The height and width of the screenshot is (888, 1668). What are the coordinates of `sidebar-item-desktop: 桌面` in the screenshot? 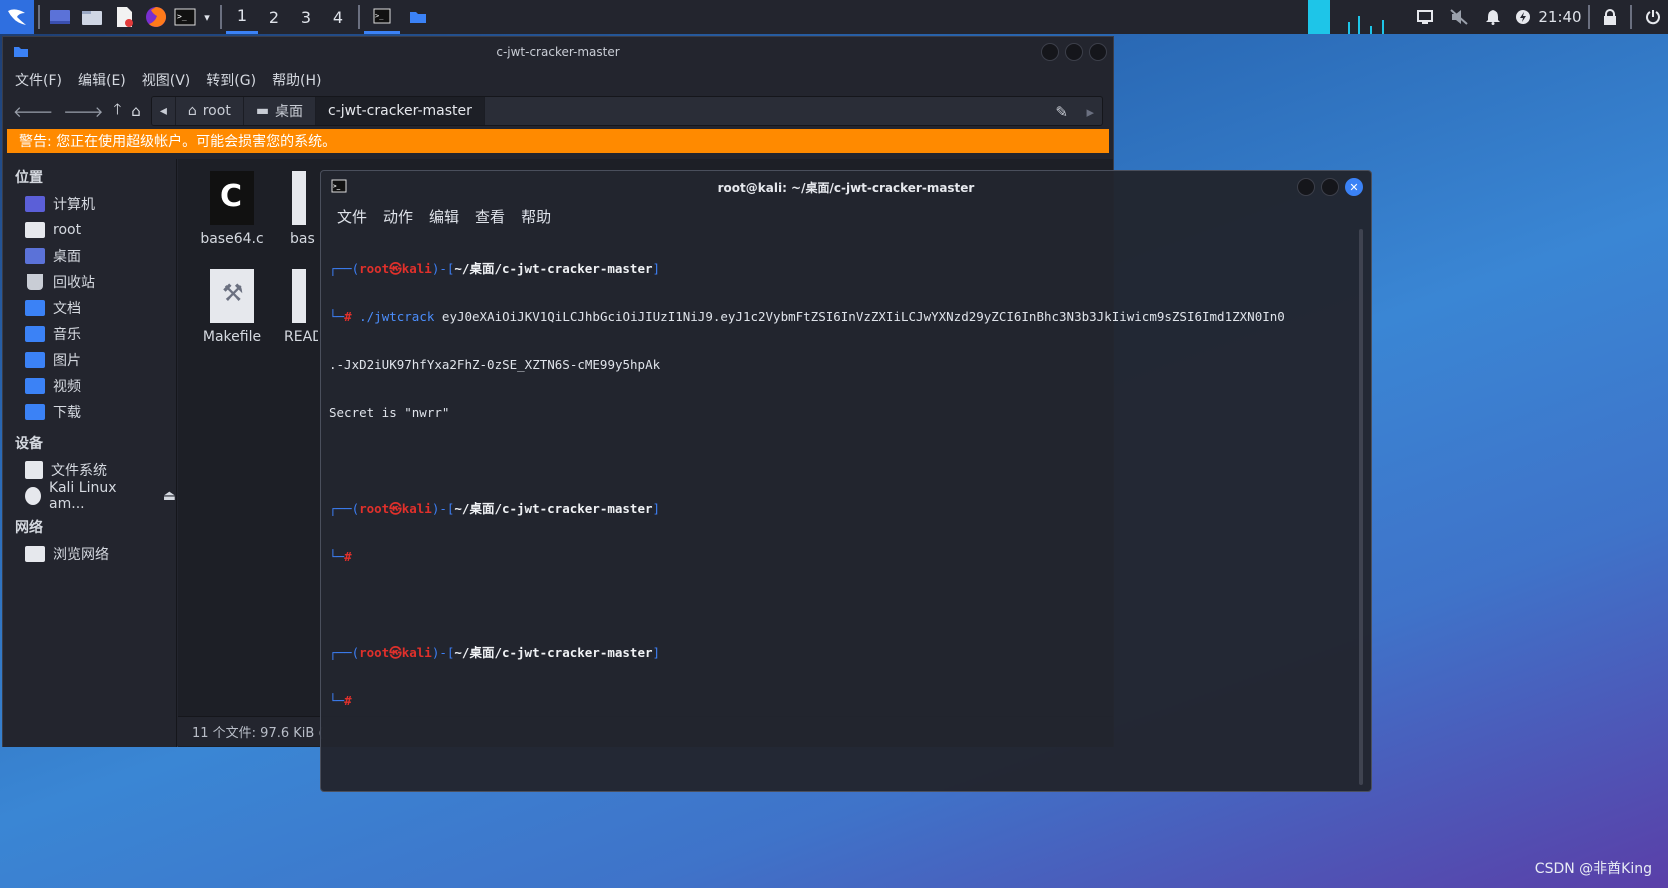 It's located at (89, 256).